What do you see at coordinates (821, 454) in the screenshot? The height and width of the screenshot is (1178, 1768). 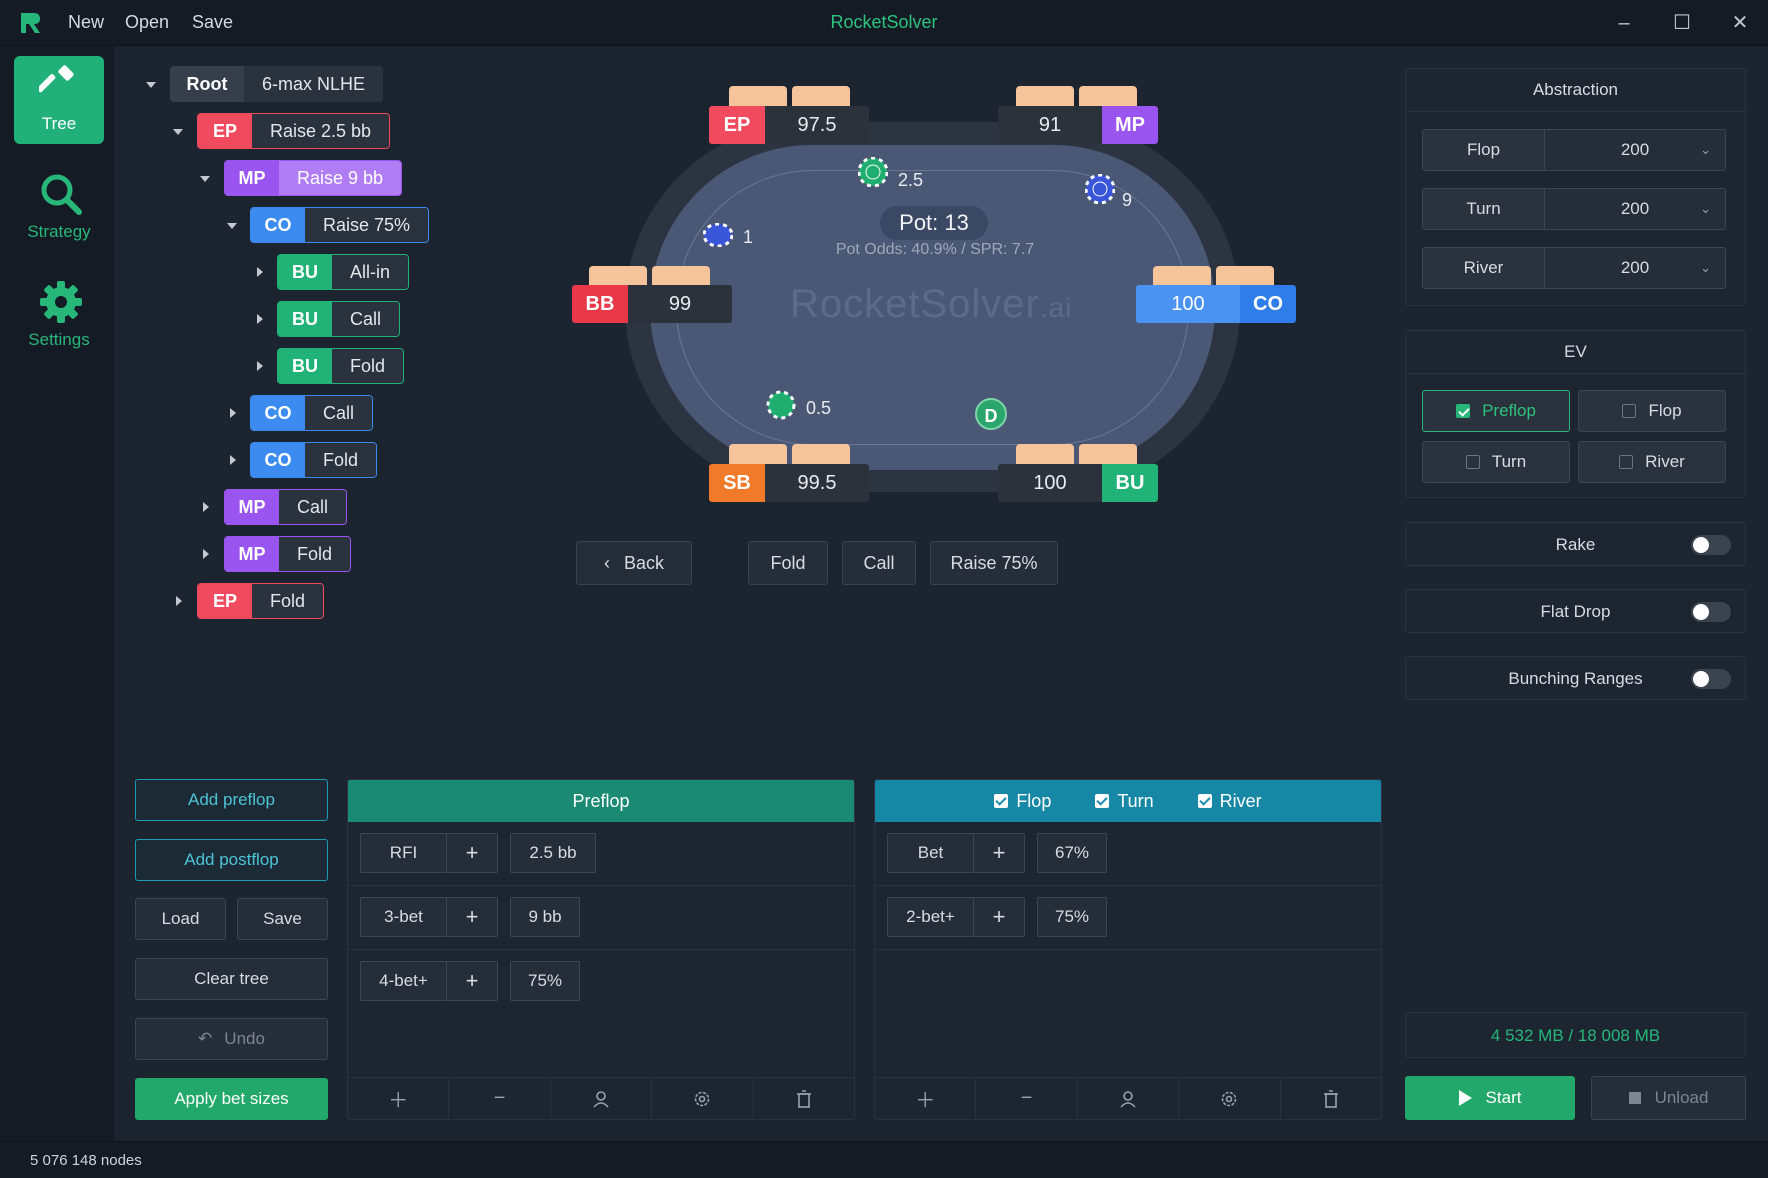 I see `card-back` at bounding box center [821, 454].